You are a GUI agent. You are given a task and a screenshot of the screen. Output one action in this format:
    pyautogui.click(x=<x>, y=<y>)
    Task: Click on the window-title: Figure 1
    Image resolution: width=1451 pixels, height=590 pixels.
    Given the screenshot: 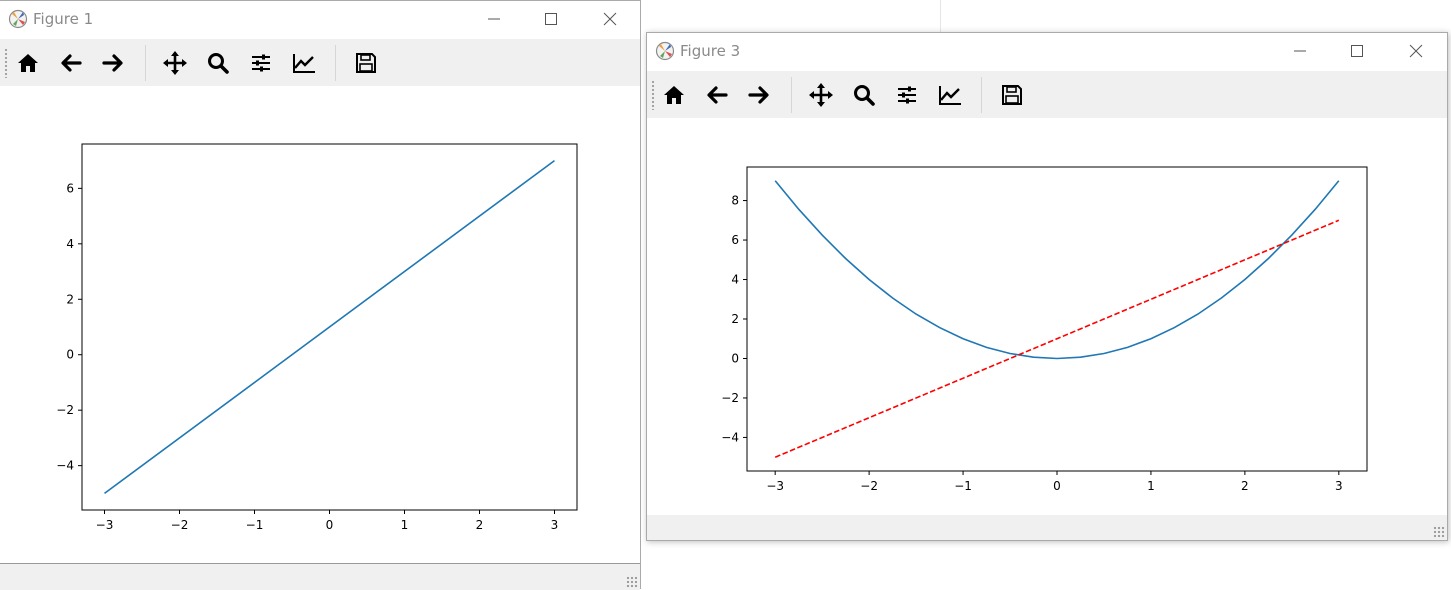 What is the action you would take?
    pyautogui.click(x=63, y=19)
    